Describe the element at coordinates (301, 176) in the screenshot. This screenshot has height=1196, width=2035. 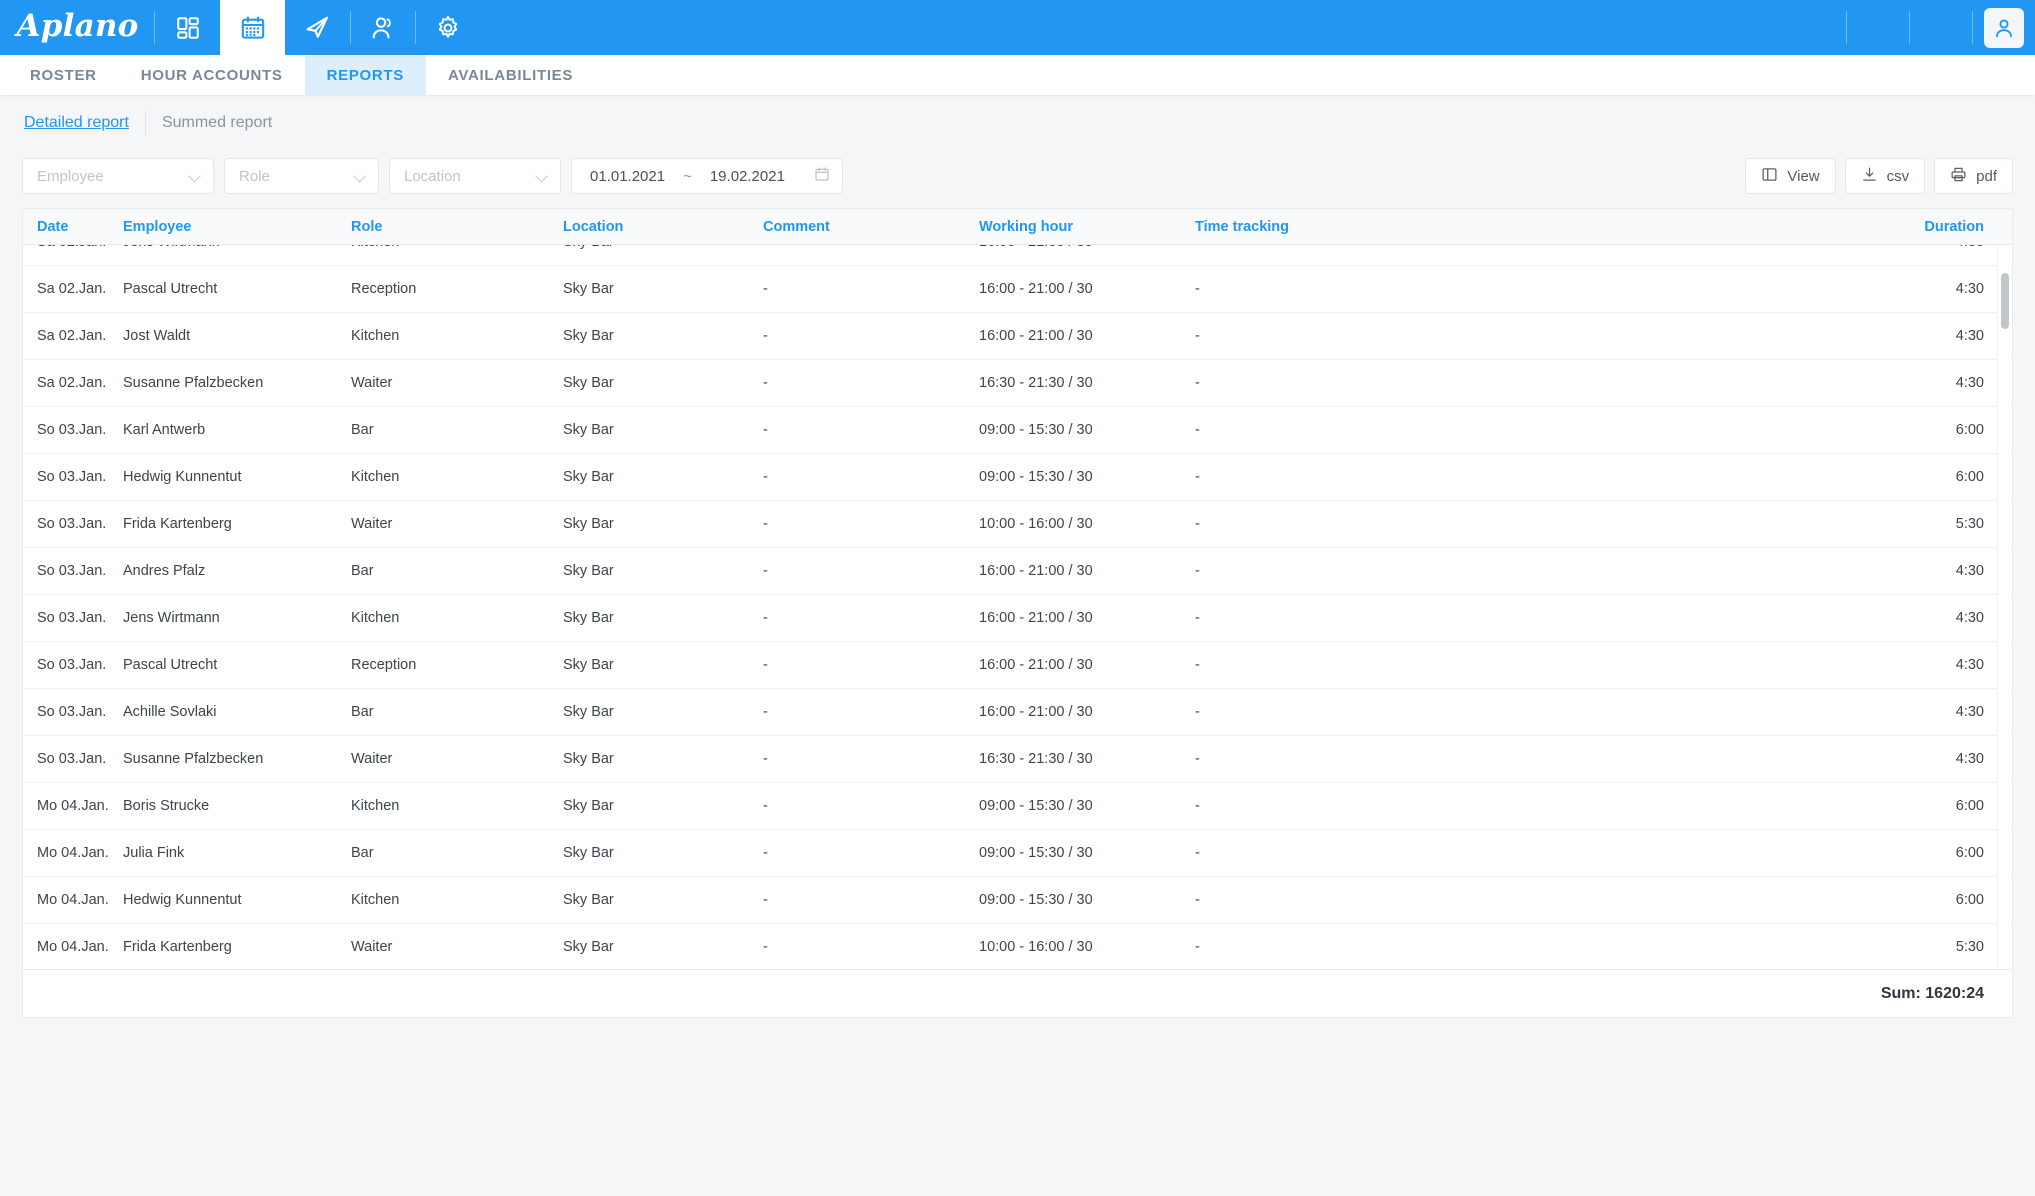
I see `role-filter: Role` at that location.